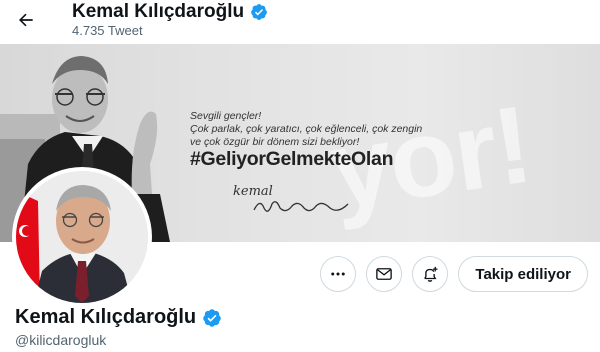 Image resolution: width=600 pixels, height=352 pixels. I want to click on signature-scribble, so click(301, 206).